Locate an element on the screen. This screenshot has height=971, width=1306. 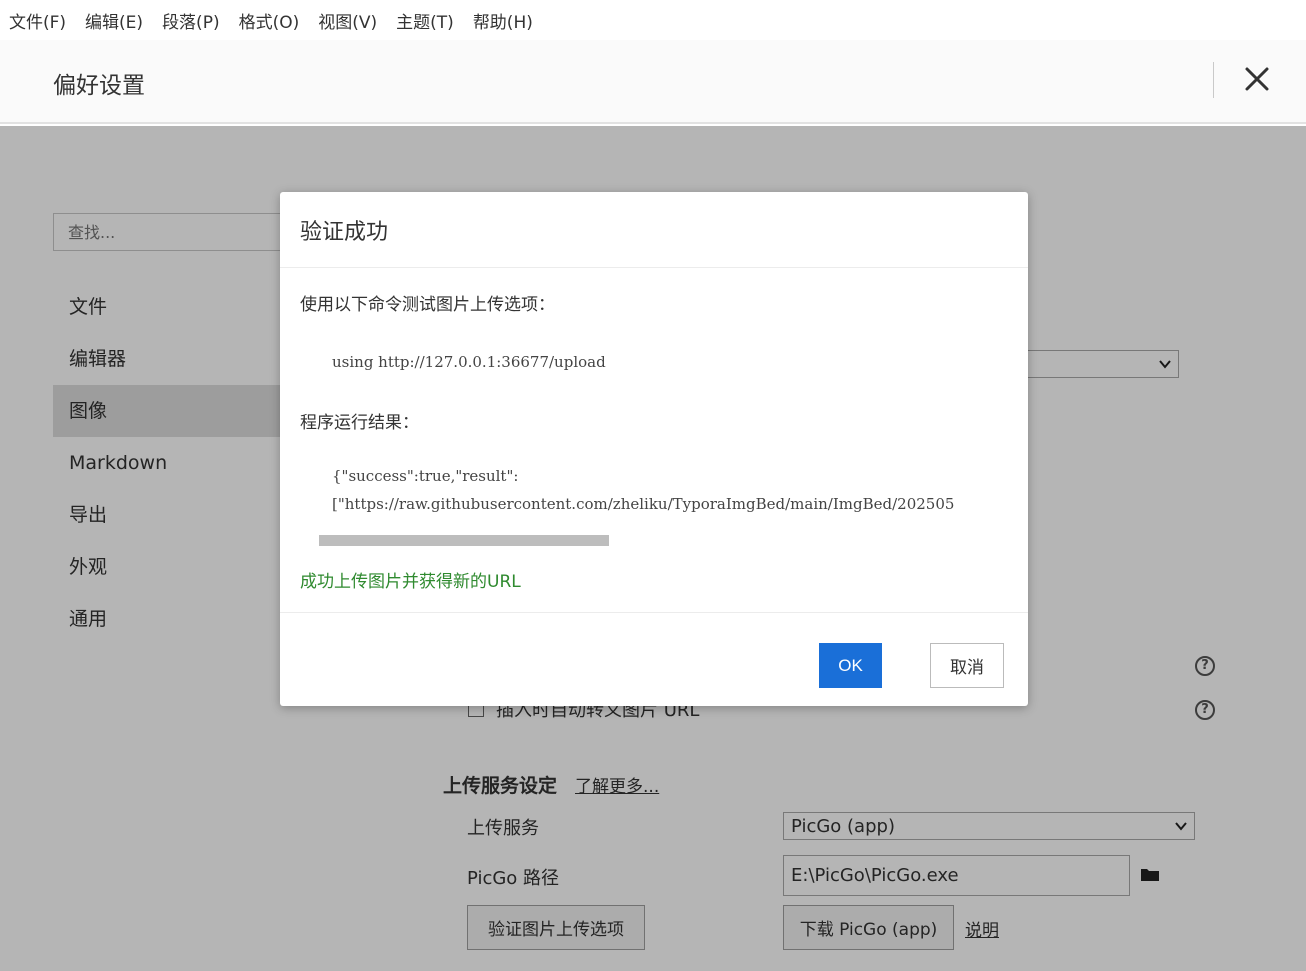
ok-button: OK is located at coordinates (850, 665).